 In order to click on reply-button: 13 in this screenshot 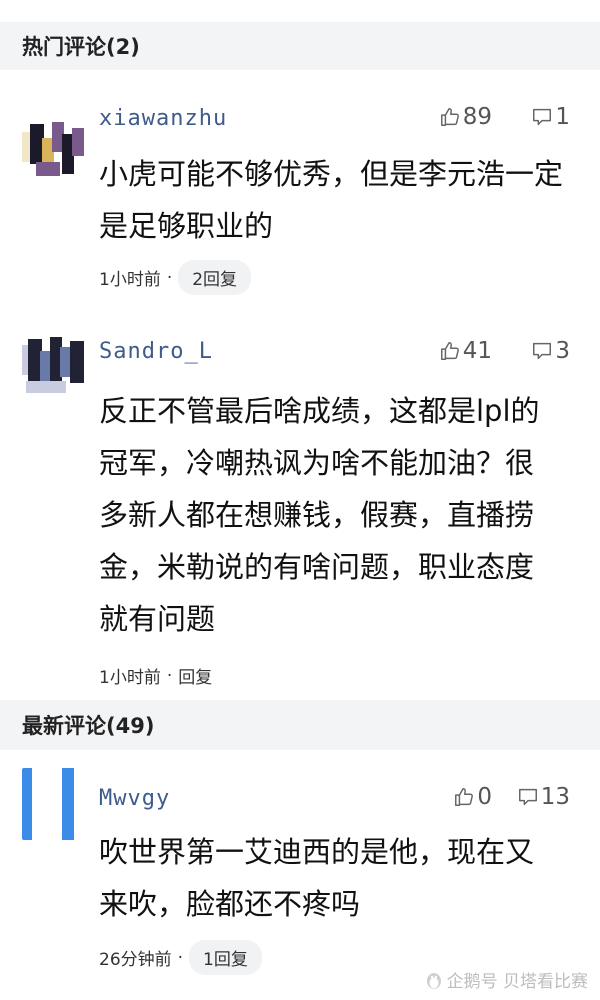, I will do `click(543, 797)`.